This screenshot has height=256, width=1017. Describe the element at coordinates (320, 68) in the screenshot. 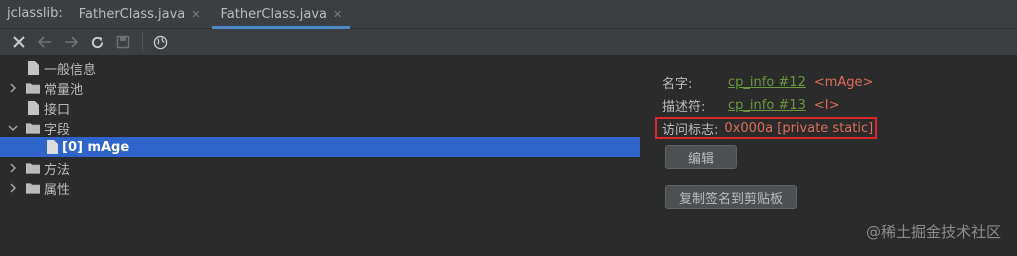

I see `tree-item-general-info: 一般信息` at that location.